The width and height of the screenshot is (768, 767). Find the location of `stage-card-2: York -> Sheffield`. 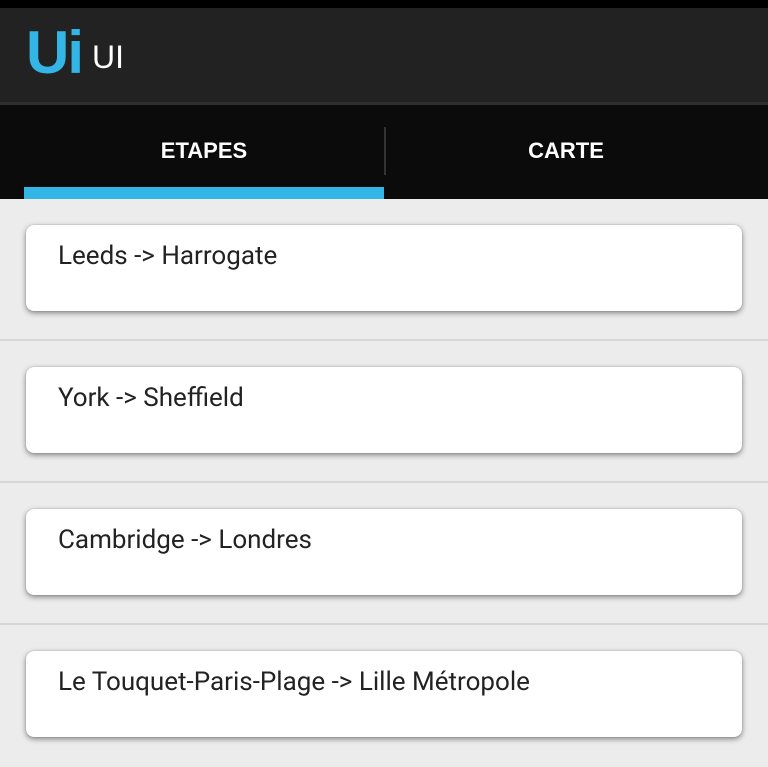

stage-card-2: York -> Sheffield is located at coordinates (384, 410).